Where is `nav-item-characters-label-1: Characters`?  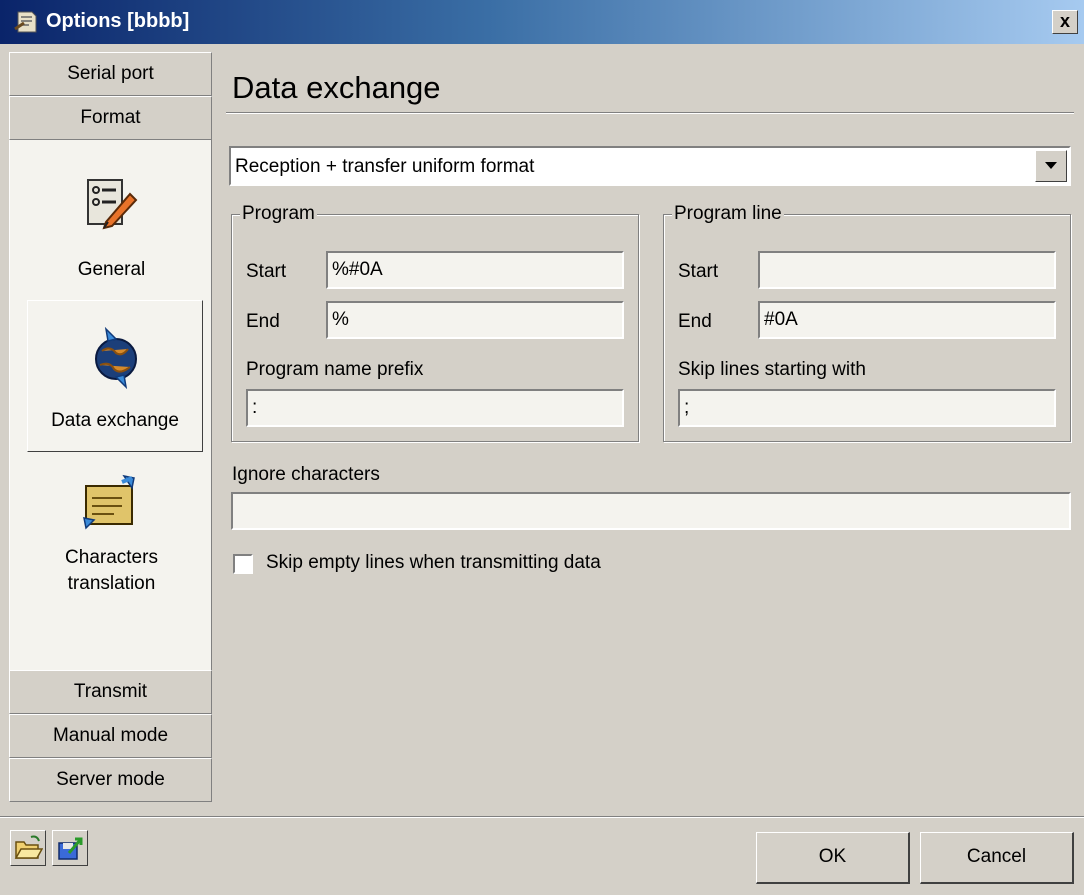
nav-item-characters-label-1: Characters is located at coordinates (111, 557).